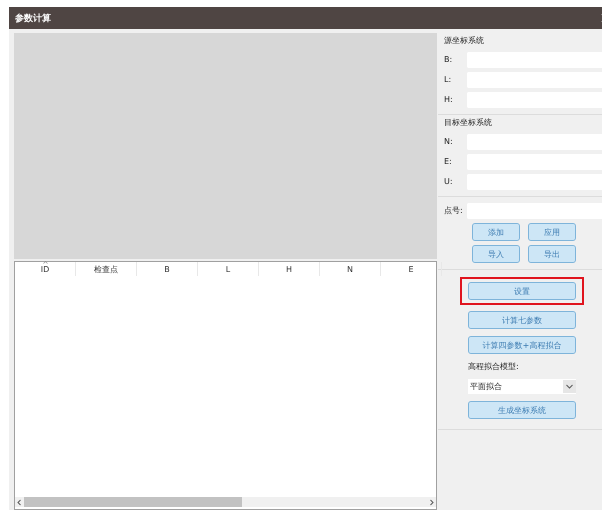  I want to click on column-header: B, so click(167, 269).